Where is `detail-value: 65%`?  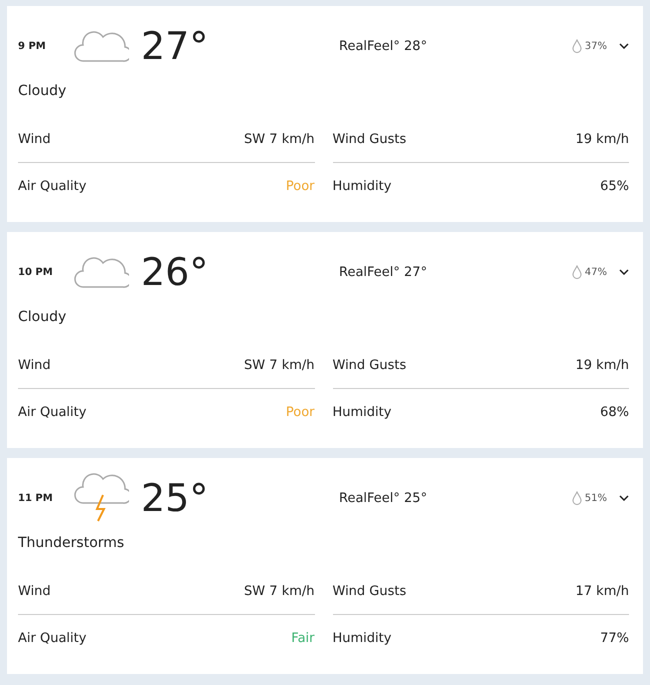 detail-value: 65% is located at coordinates (614, 186).